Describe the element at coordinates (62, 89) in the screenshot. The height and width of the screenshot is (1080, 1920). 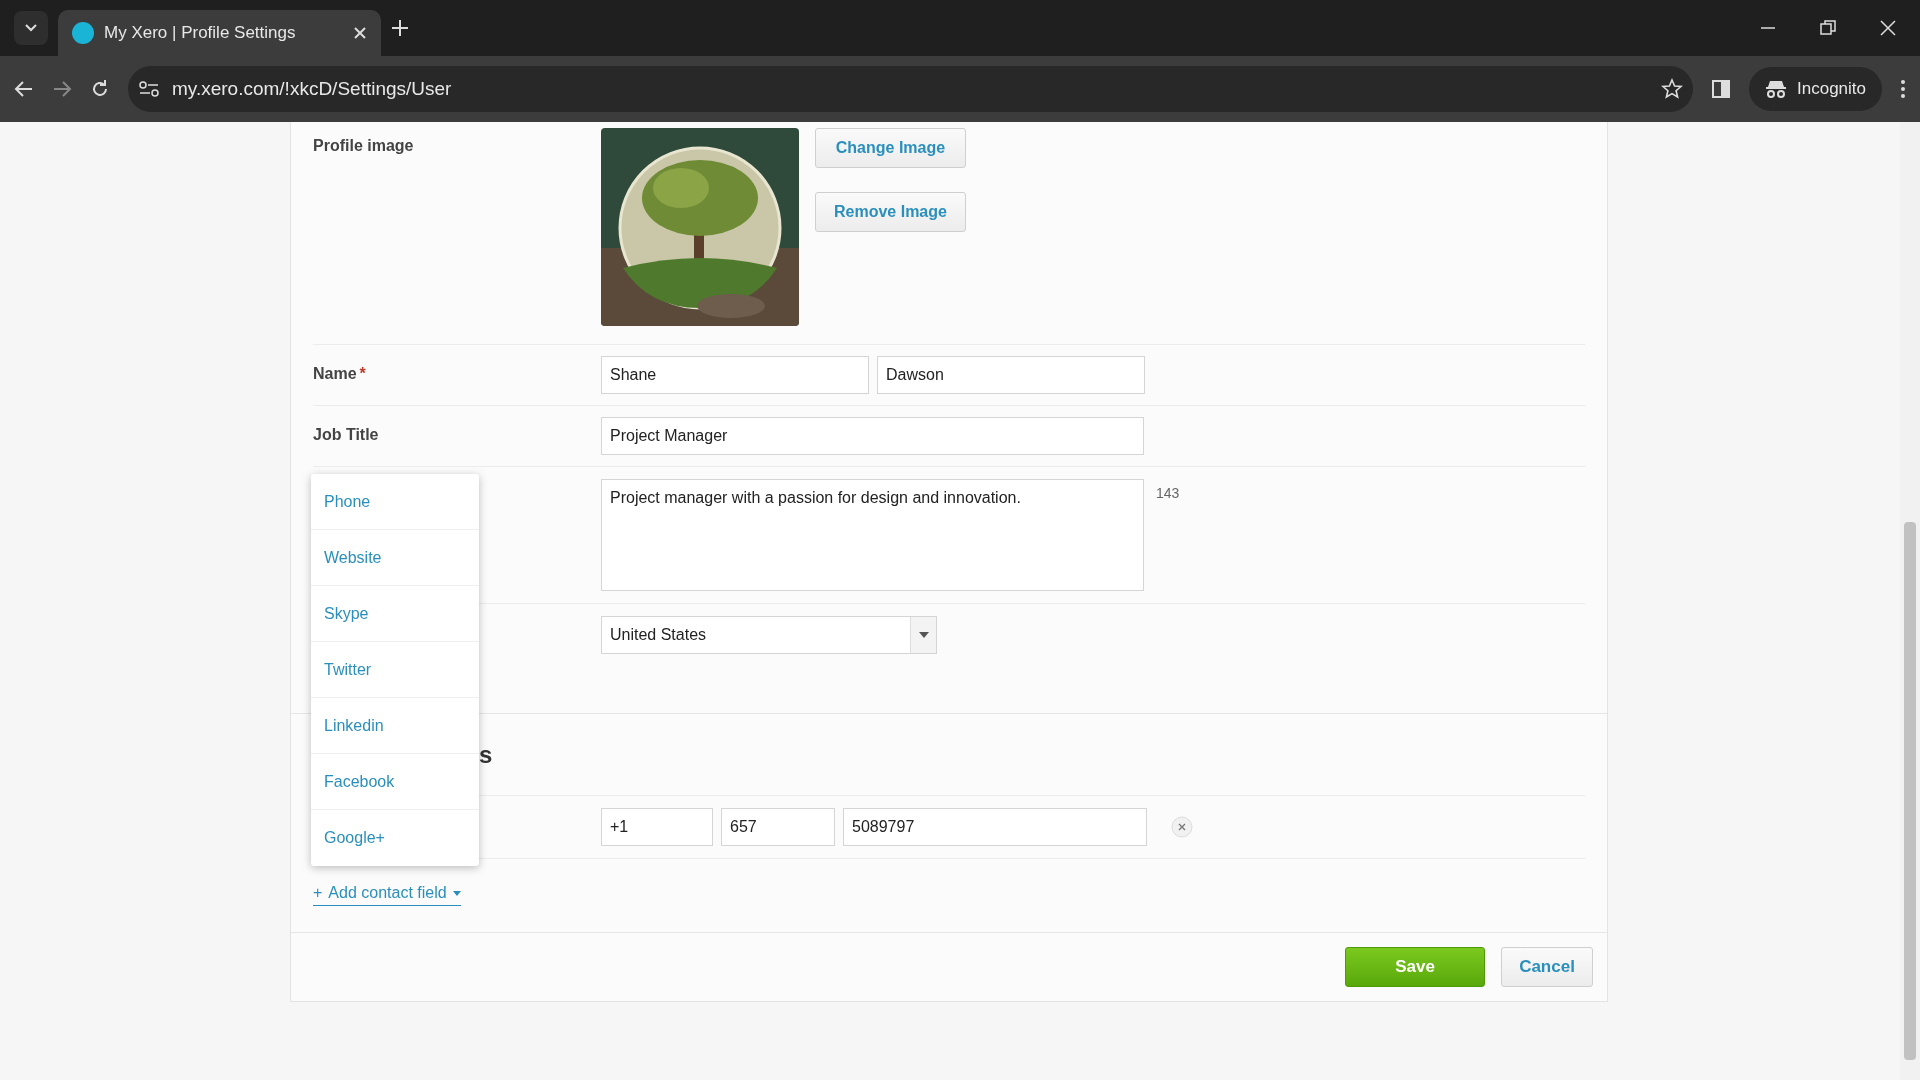
I see `forward-icon` at that location.